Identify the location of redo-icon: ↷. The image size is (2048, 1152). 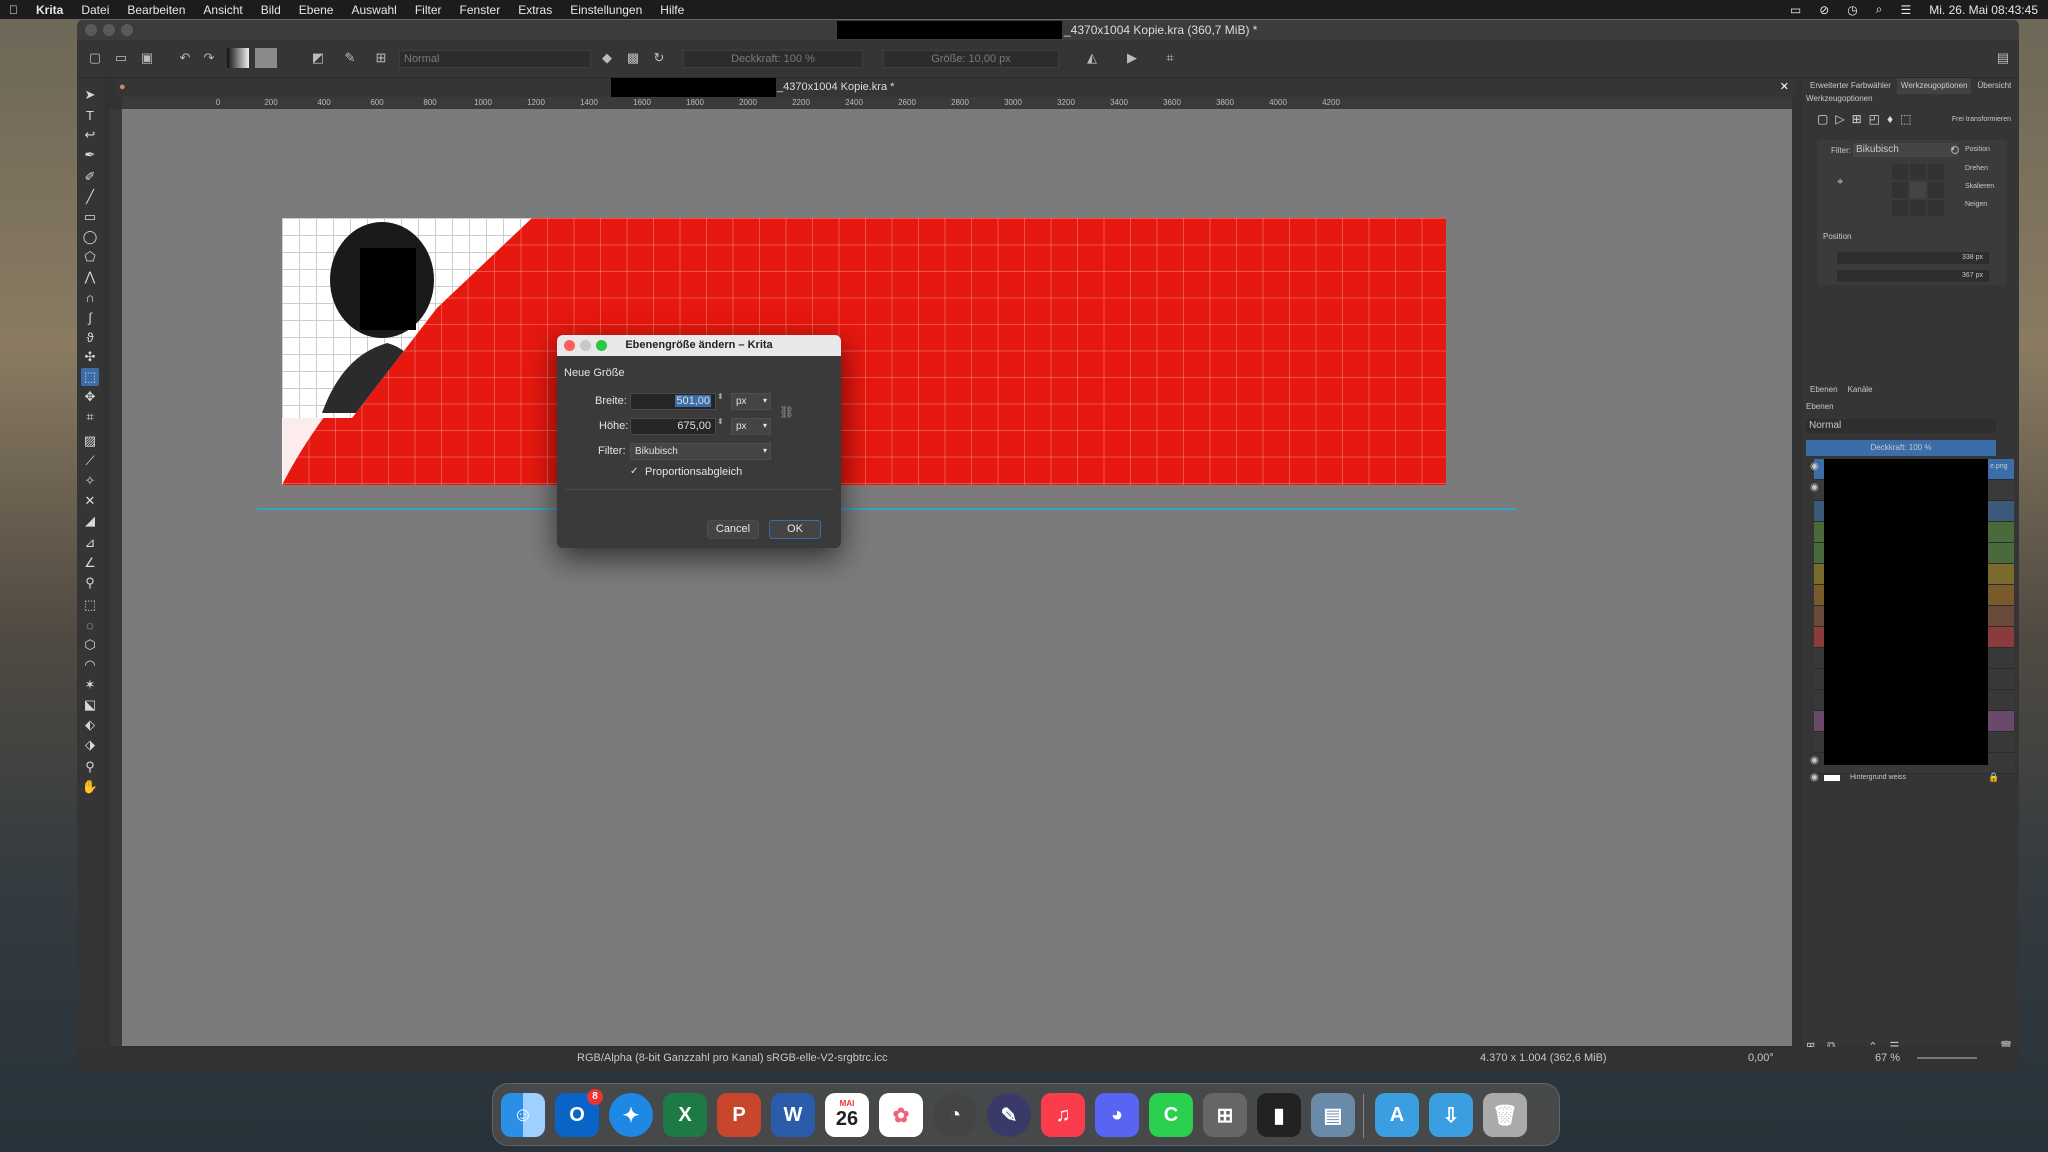
(209, 58).